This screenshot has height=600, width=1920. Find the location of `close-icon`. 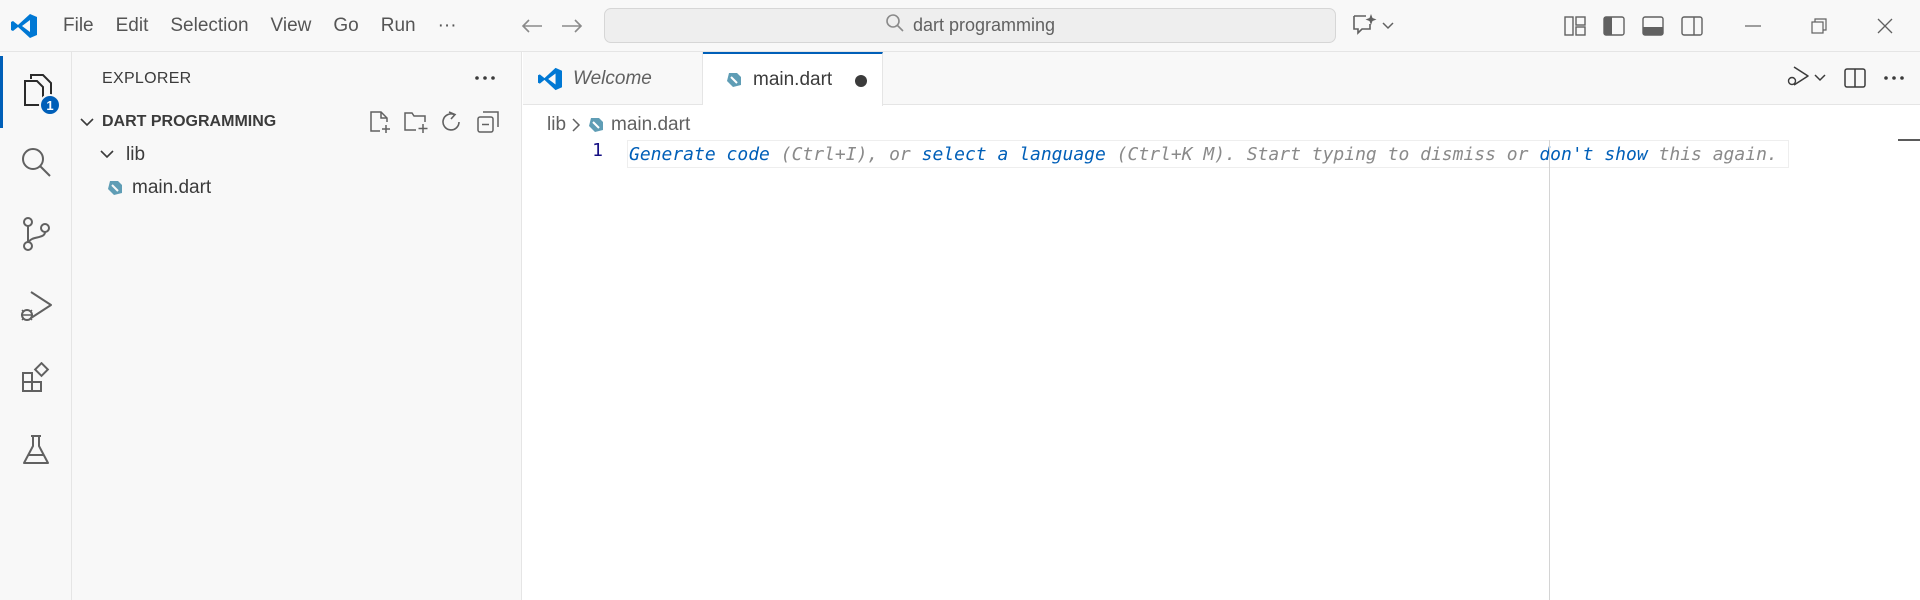

close-icon is located at coordinates (1885, 26).